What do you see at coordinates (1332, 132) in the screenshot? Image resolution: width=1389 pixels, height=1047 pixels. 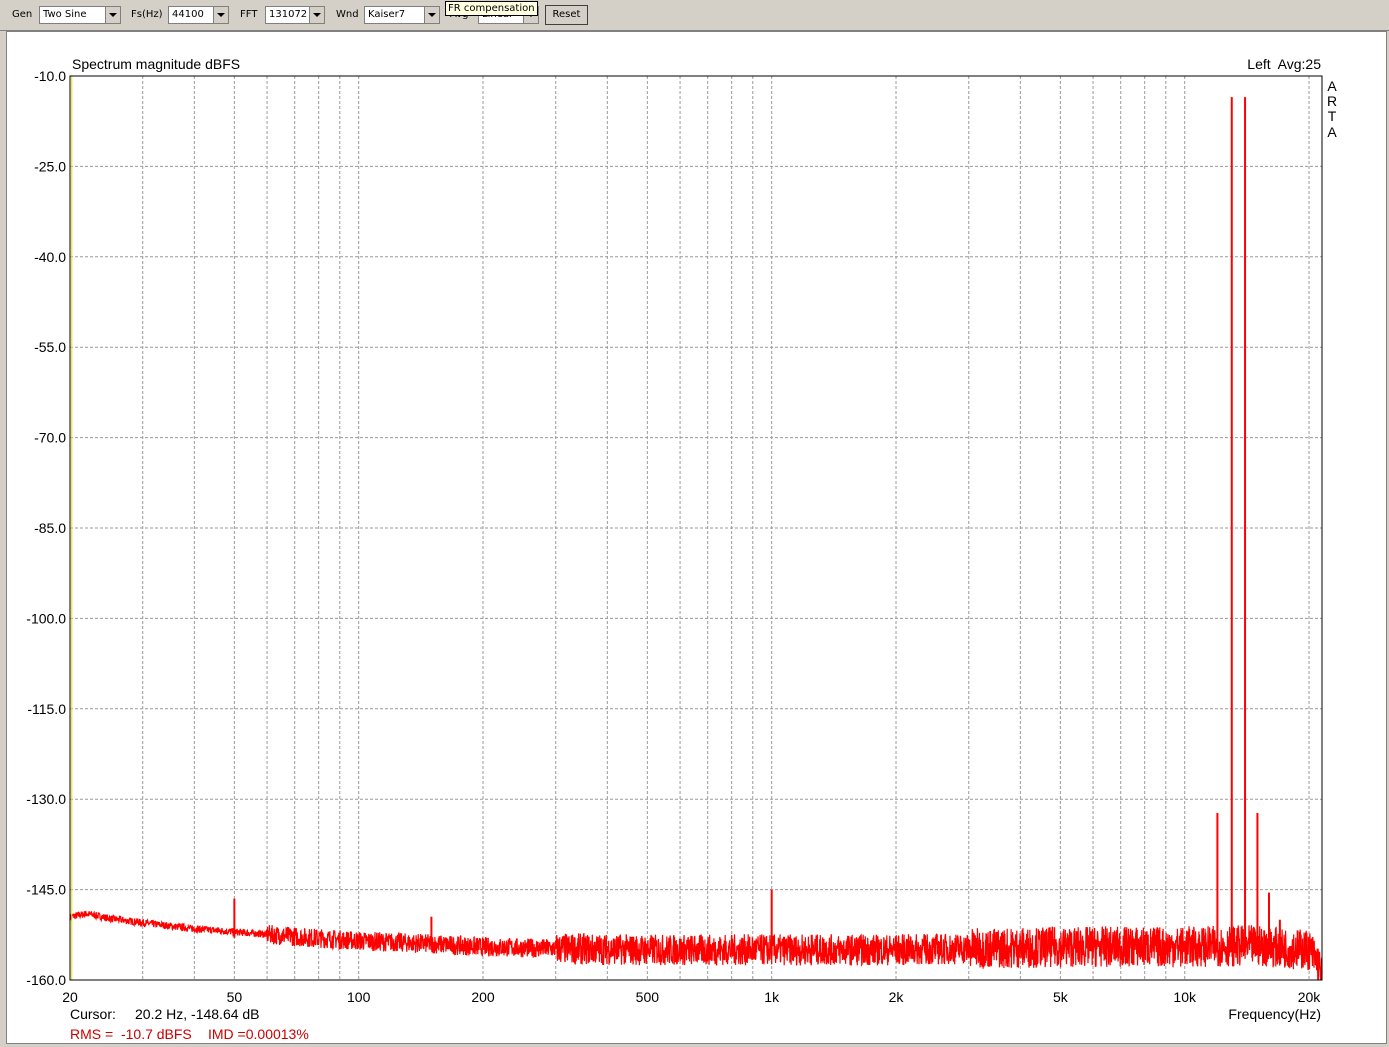 I see `watermark-letter-a2: A` at bounding box center [1332, 132].